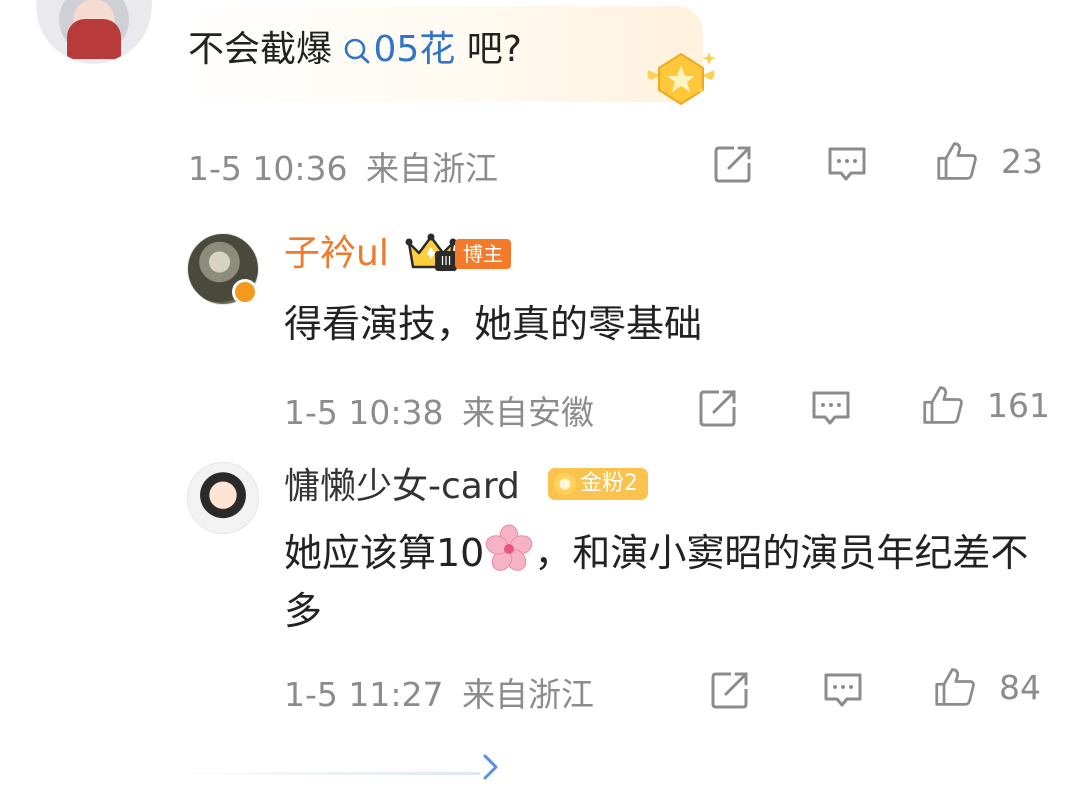 Image resolution: width=1080 pixels, height=808 pixels. I want to click on topic-link: 05花, so click(399, 49).